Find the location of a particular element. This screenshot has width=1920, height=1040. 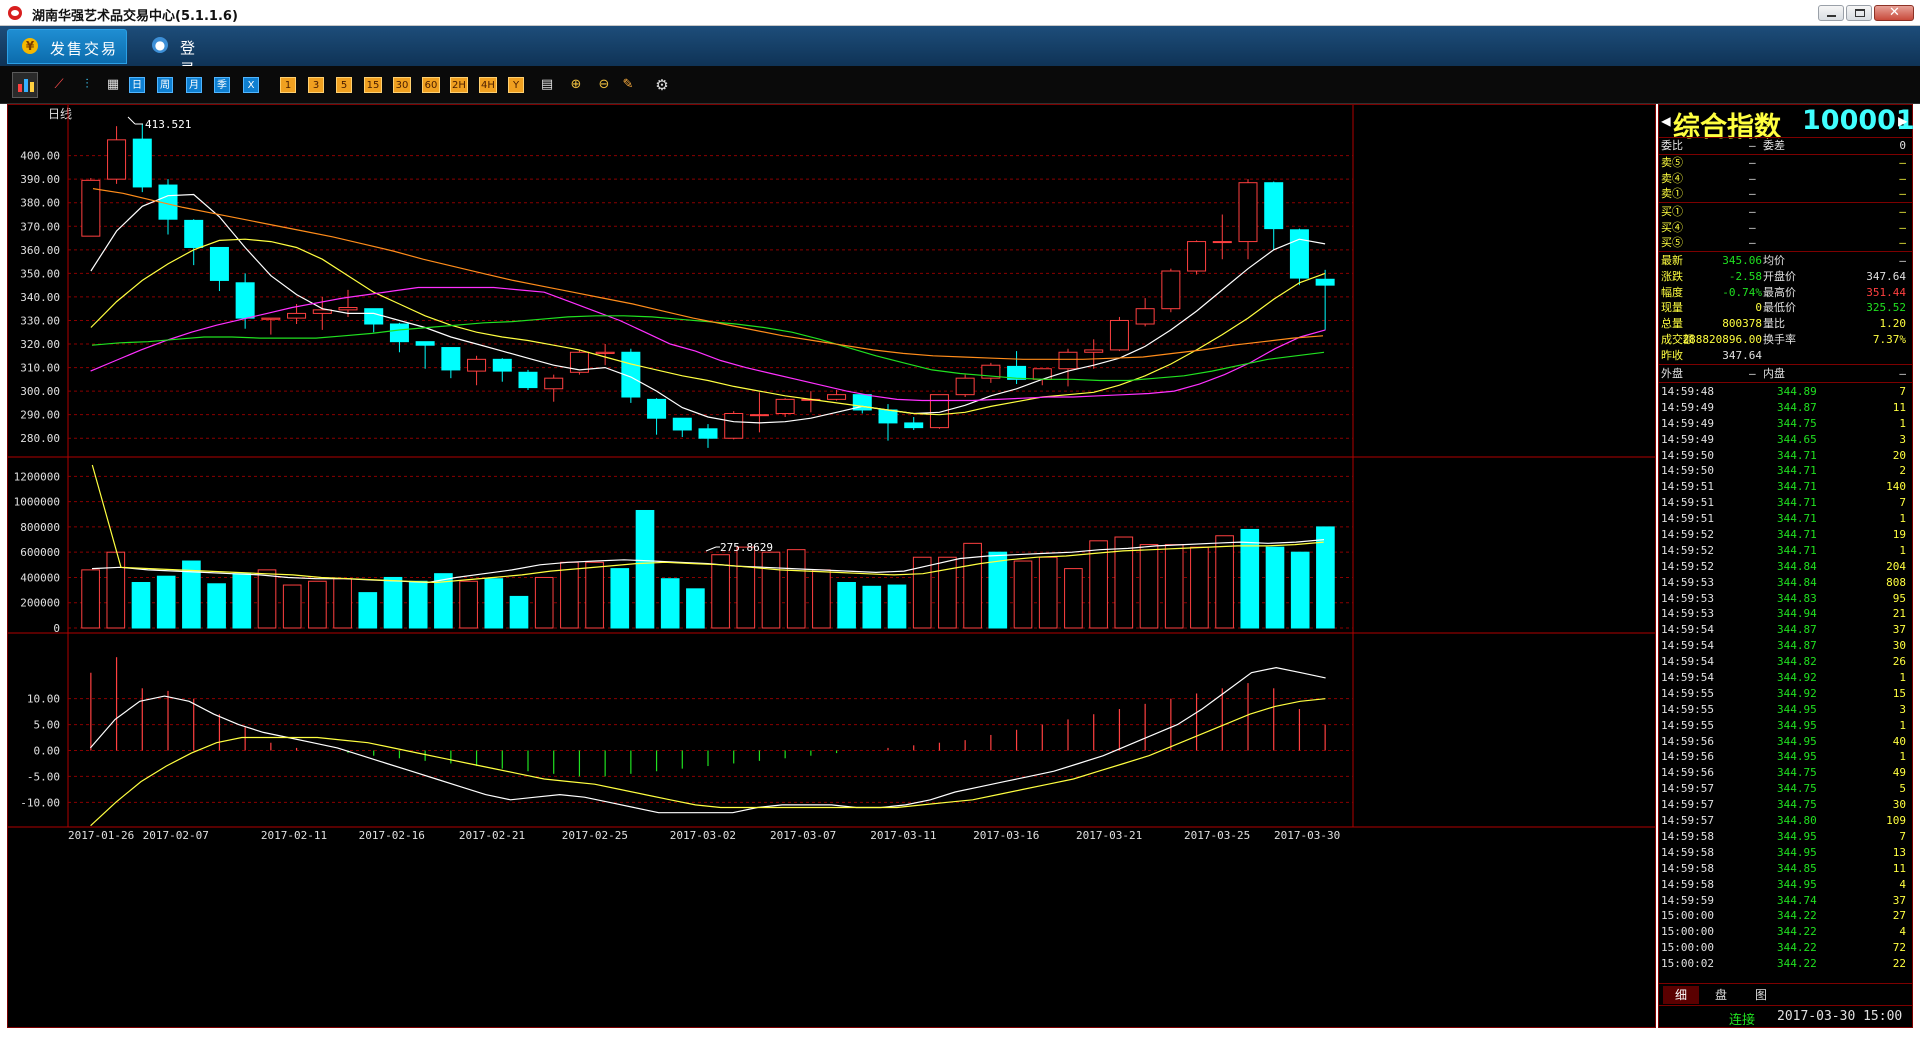

quote-stat-row: 现量 0 最低价 325.52 is located at coordinates (1785, 308).